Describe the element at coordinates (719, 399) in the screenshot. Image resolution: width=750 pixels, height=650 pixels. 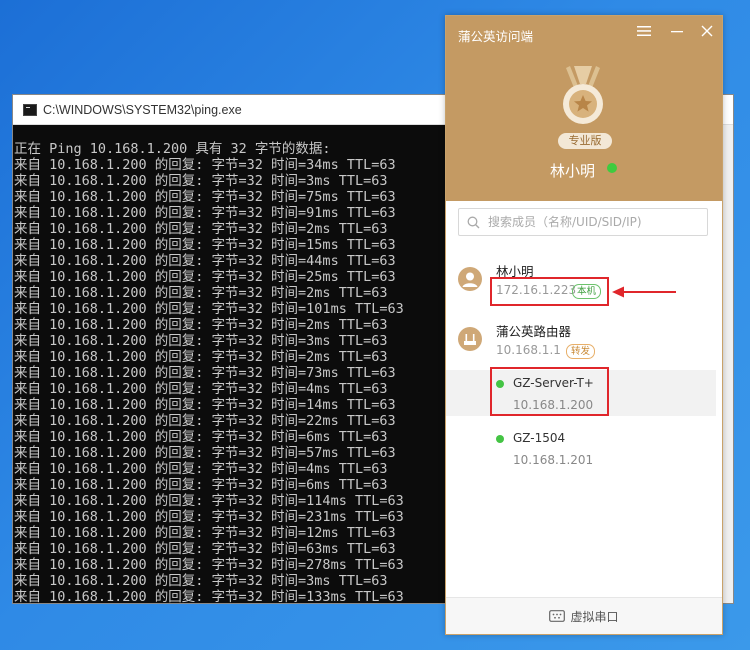
I see `app-scrollbar` at that location.